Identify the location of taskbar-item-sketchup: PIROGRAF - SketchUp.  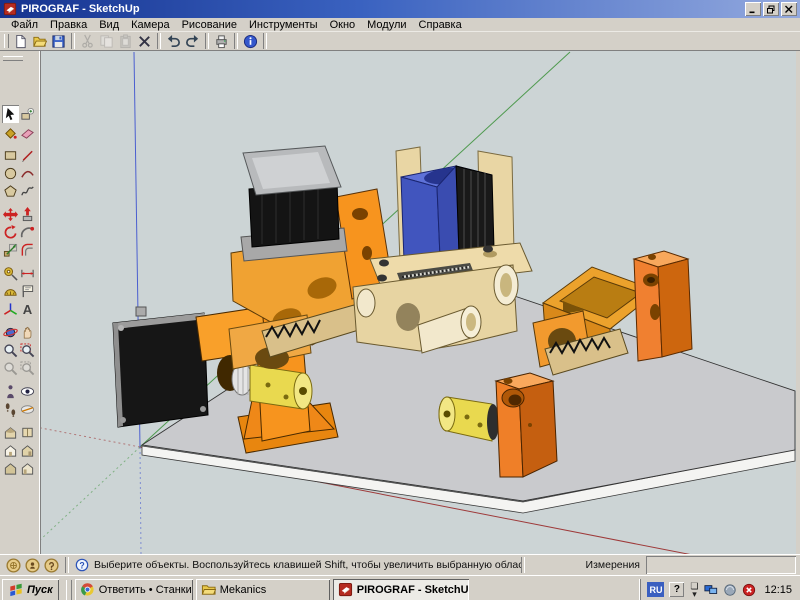
(400, 589).